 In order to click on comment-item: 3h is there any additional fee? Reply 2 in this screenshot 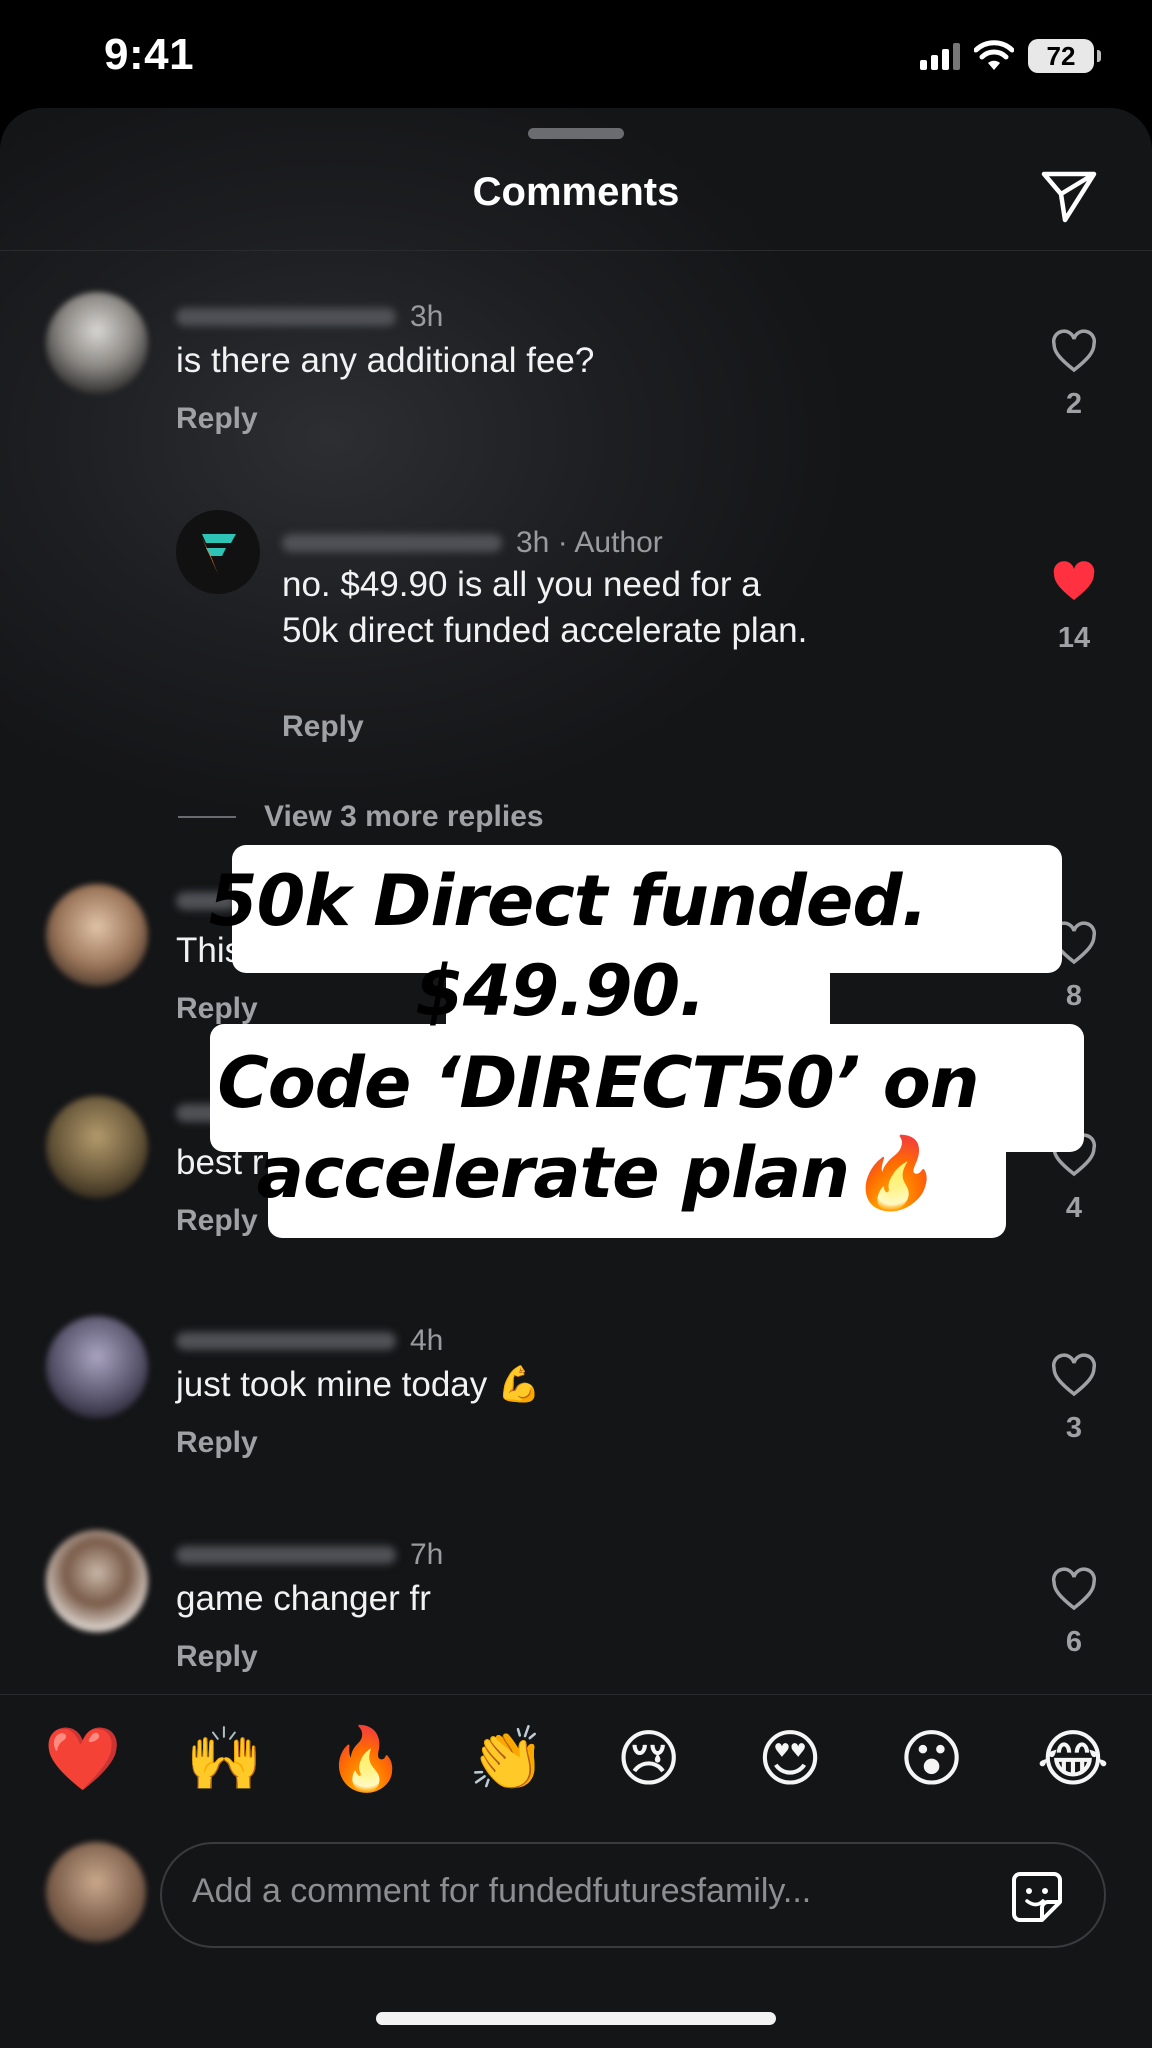, I will do `click(576, 369)`.